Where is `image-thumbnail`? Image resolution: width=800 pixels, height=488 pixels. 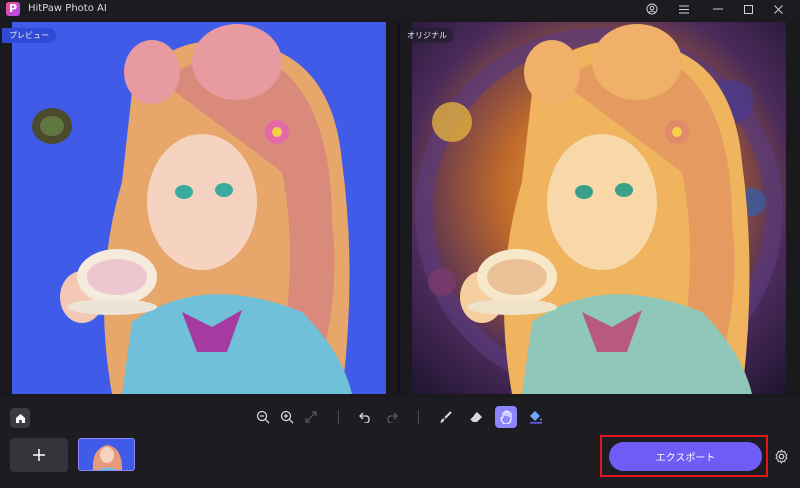
image-thumbnail is located at coordinates (106, 454).